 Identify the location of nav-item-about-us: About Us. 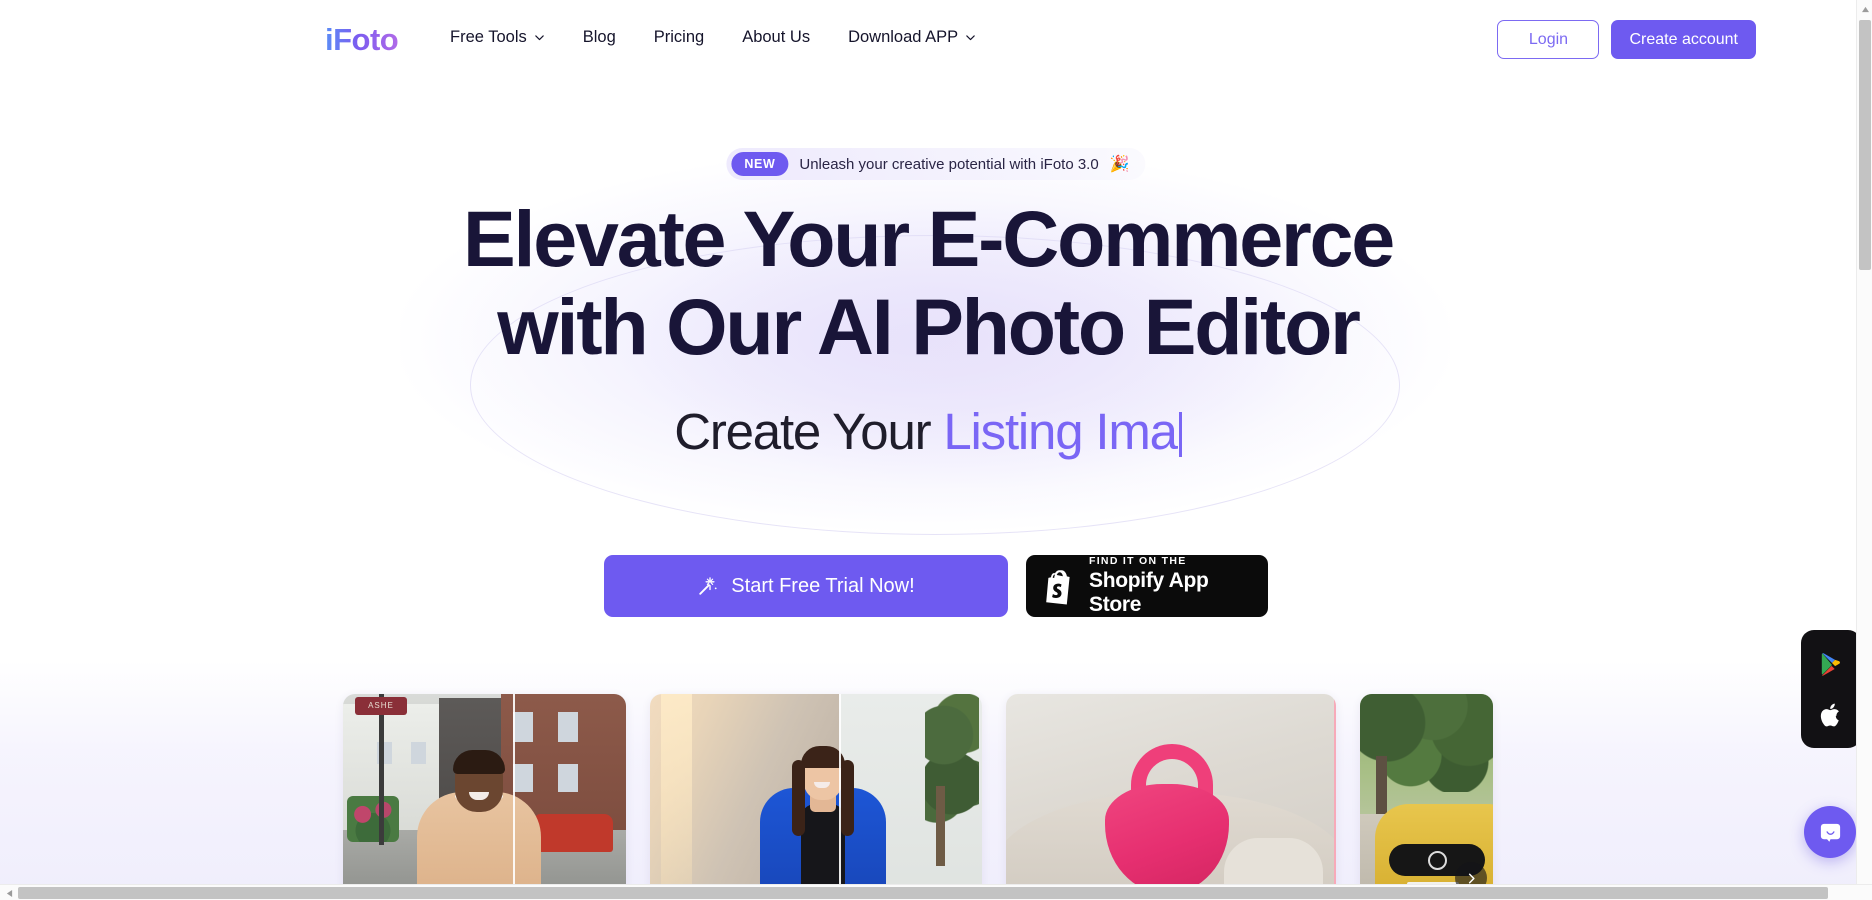
(776, 37).